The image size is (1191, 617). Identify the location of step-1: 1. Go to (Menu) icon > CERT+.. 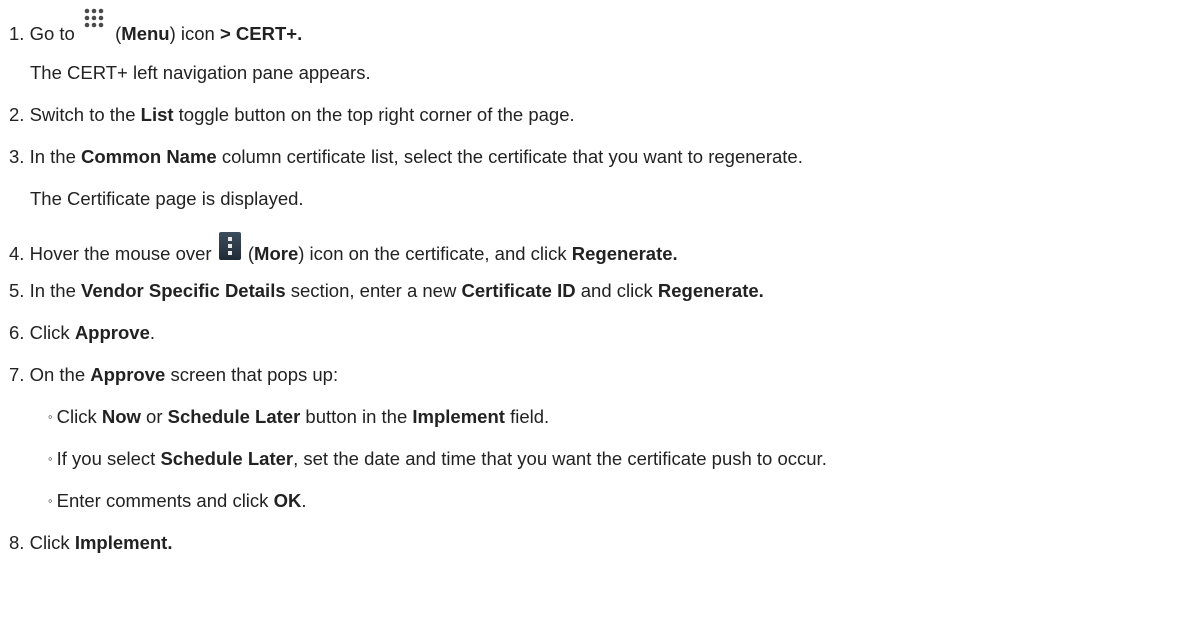
(156, 27).